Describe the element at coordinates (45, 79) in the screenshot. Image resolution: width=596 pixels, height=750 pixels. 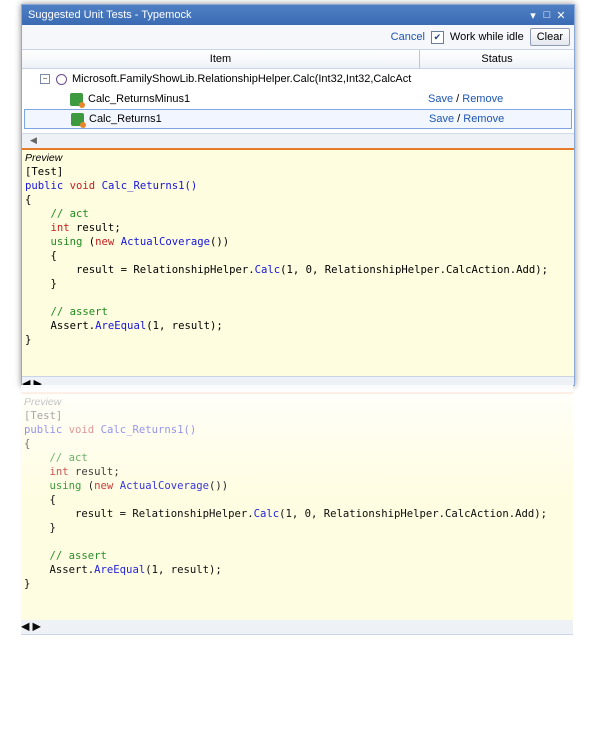
I see `collapse-icon: −` at that location.